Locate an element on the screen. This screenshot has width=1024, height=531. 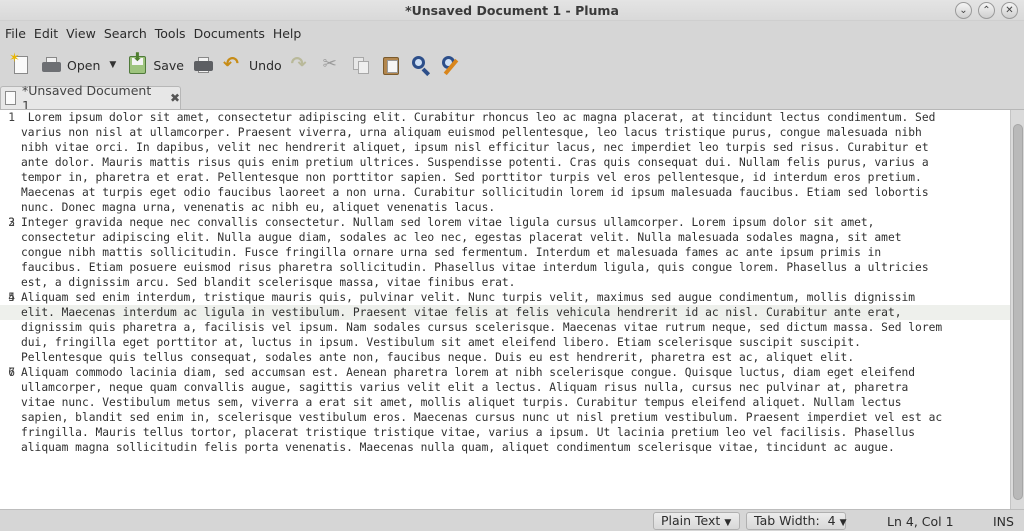
line-number: 7 is located at coordinates (11, 372).